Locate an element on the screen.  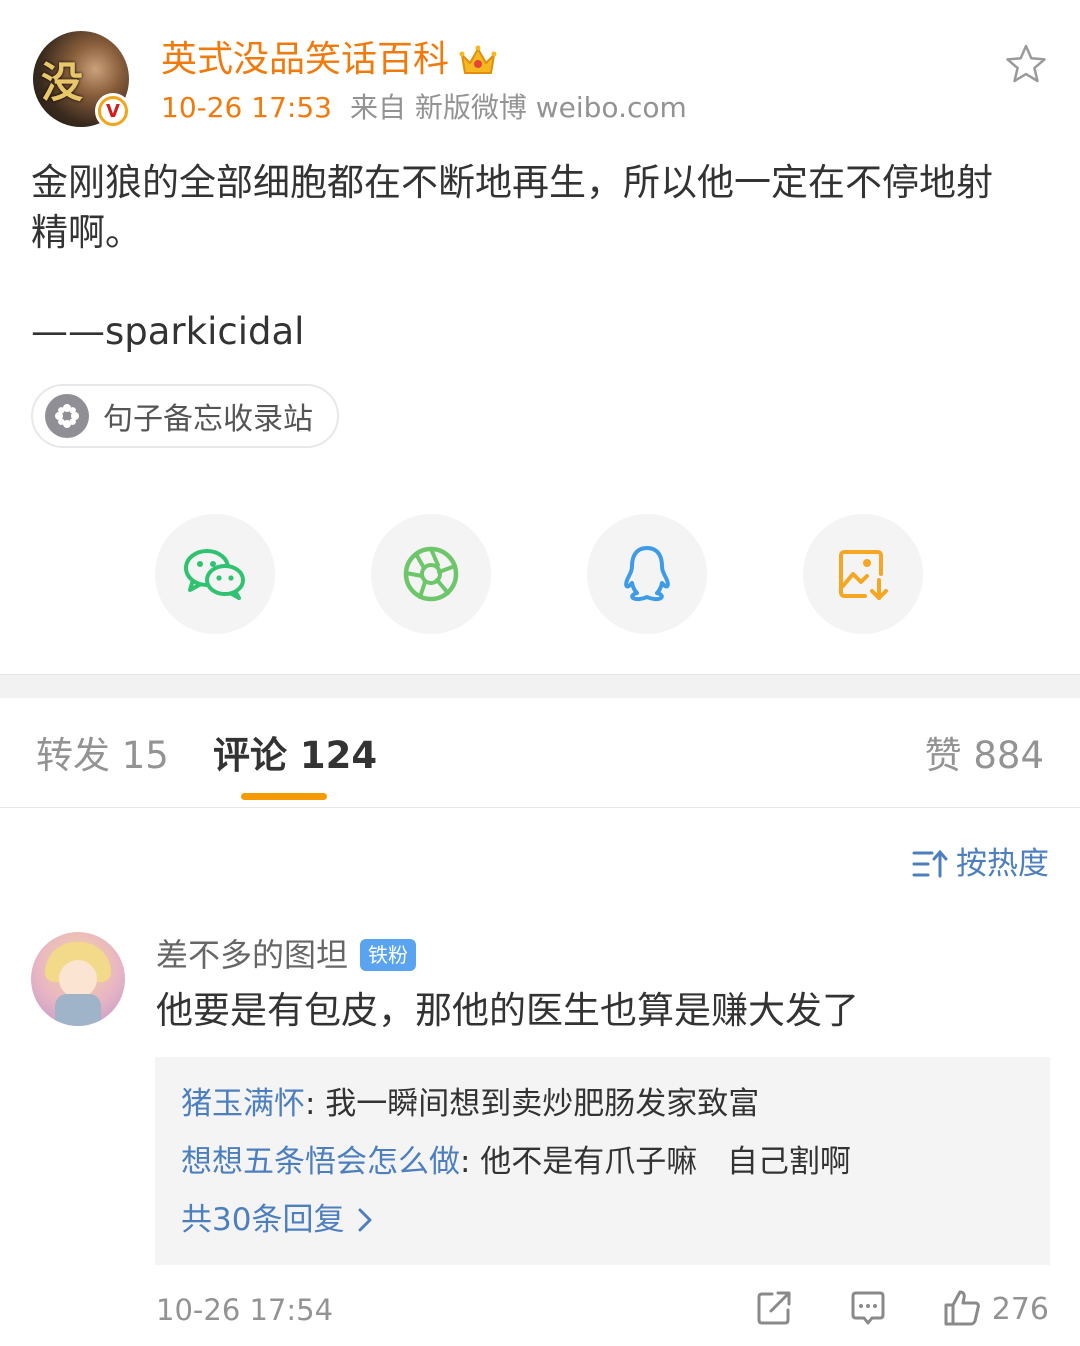
reply-comment-icon is located at coordinates (868, 1308).